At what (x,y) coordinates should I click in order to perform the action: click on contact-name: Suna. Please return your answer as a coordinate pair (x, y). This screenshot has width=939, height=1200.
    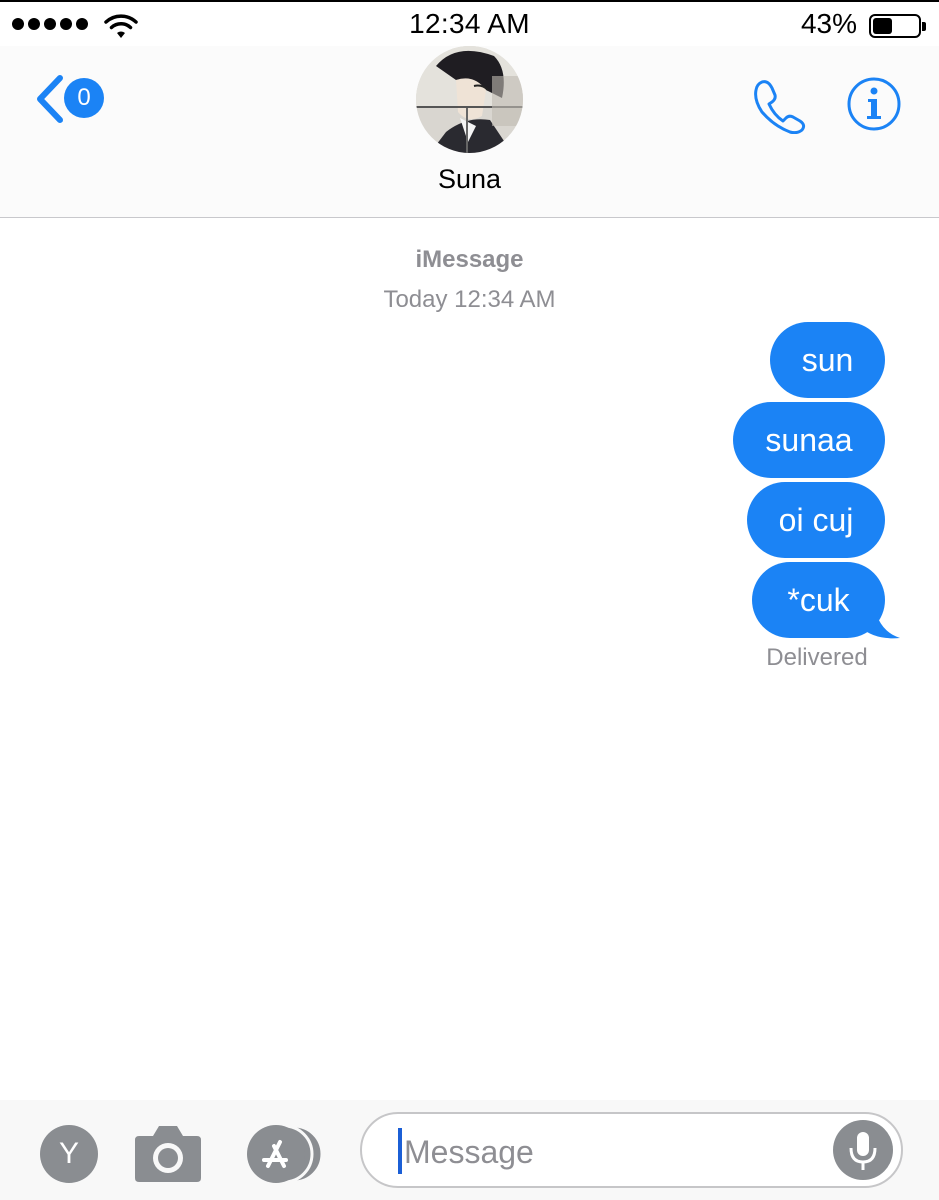
    Looking at the image, I should click on (469, 179).